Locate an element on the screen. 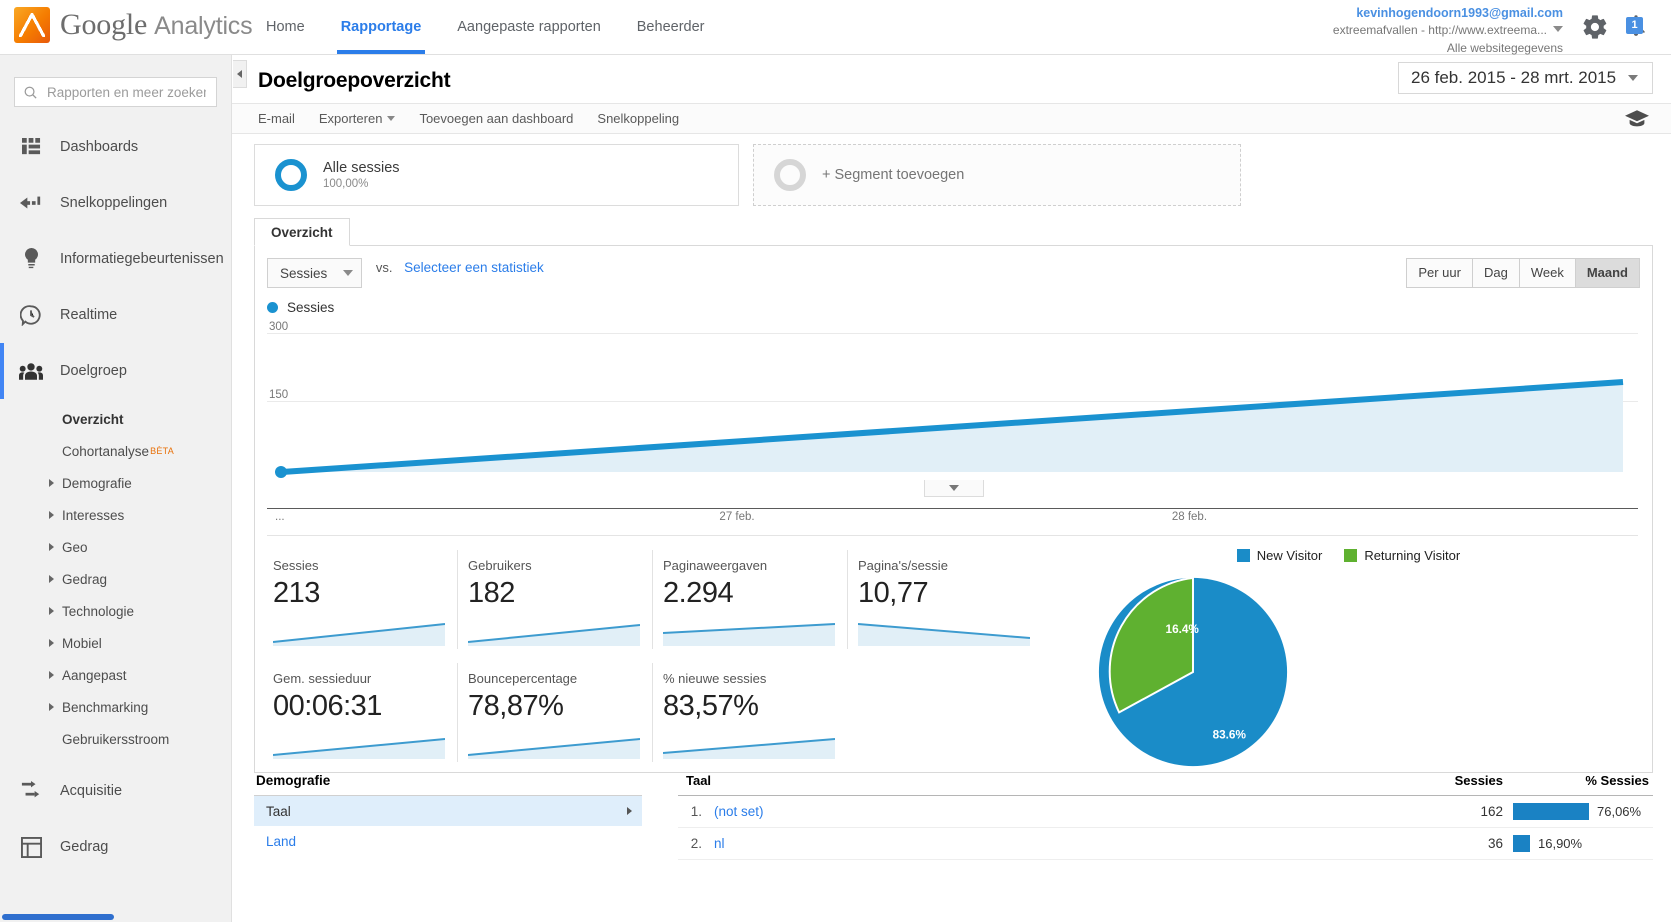  nav-home: Home is located at coordinates (285, 27).